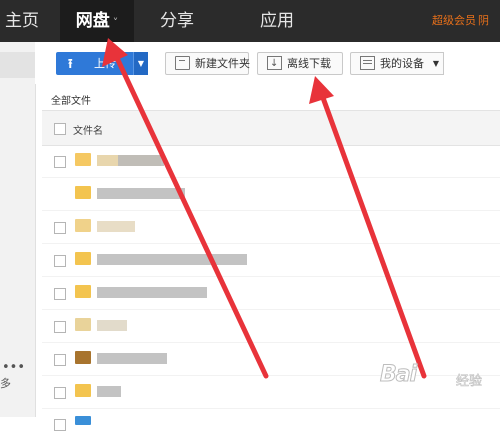 Image resolution: width=500 pixels, height=440 pixels. What do you see at coordinates (70, 64) in the screenshot?
I see `upload-icon: ⭱` at bounding box center [70, 64].